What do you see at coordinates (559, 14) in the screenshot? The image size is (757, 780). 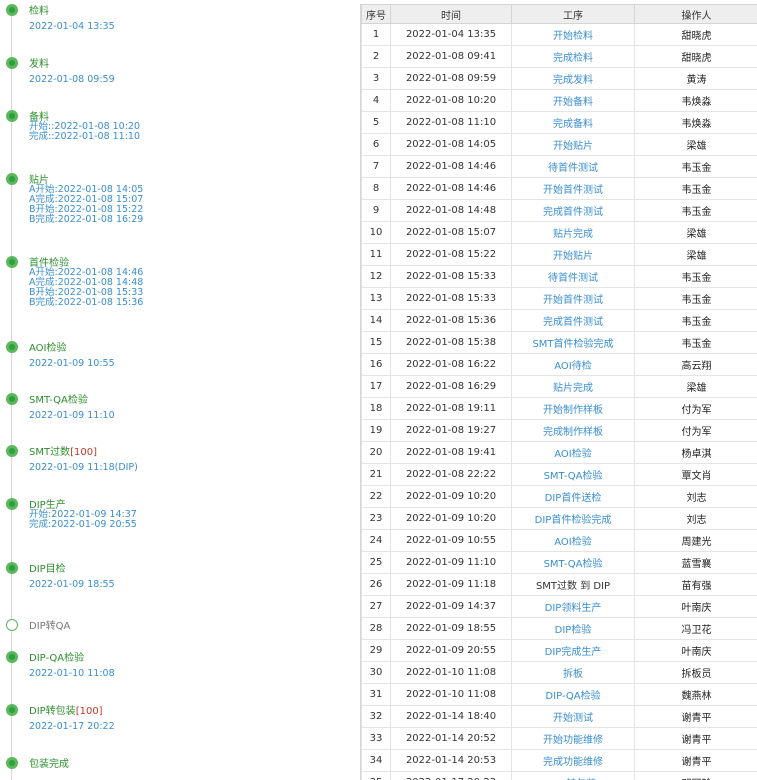 I see `table-header-row: 序号 时间 工序 操作人` at bounding box center [559, 14].